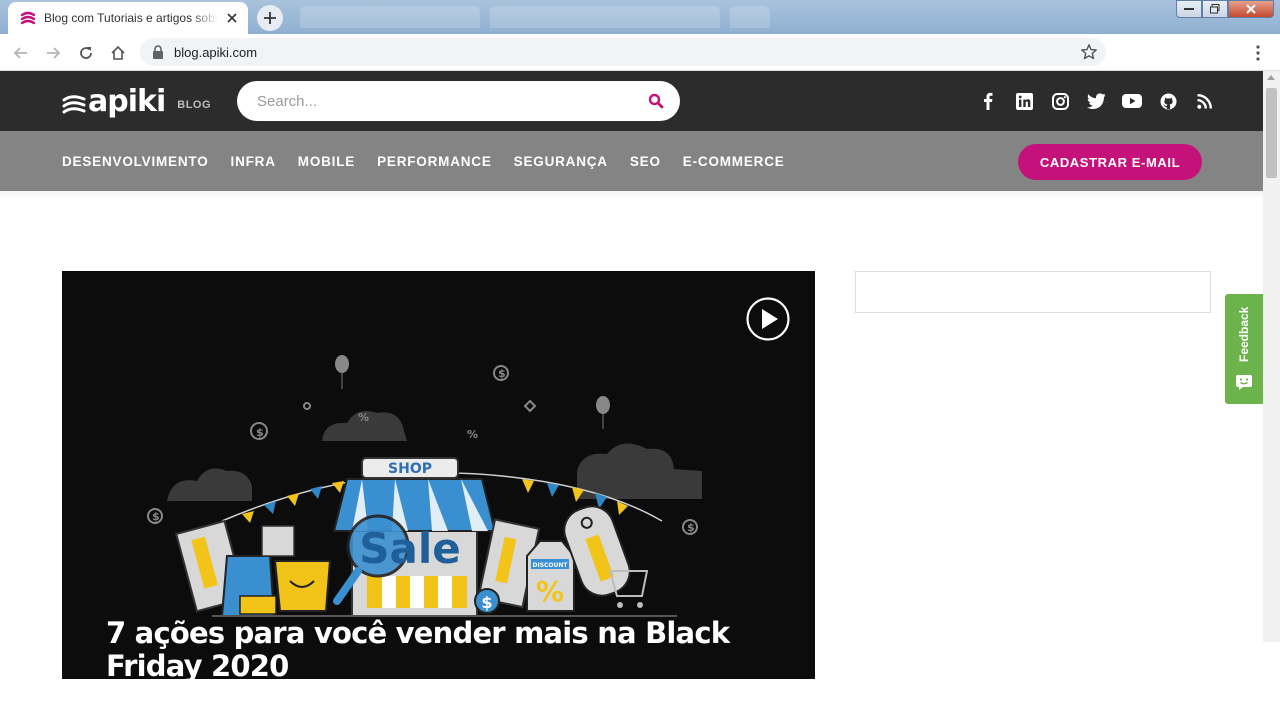 Image resolution: width=1280 pixels, height=720 pixels. Describe the element at coordinates (1271, 77) in the screenshot. I see `scroll-up-arrow-icon` at that location.